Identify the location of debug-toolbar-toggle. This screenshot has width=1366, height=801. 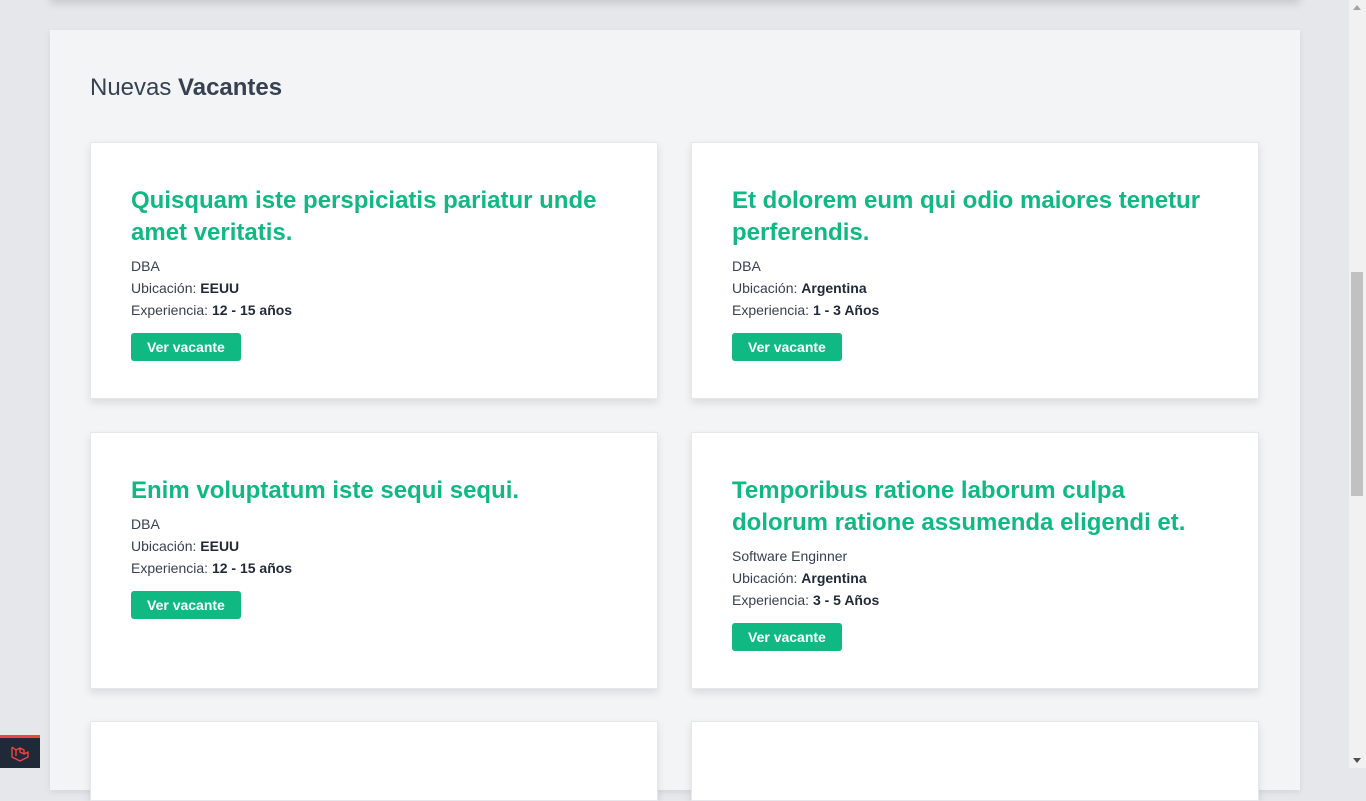
(20, 751).